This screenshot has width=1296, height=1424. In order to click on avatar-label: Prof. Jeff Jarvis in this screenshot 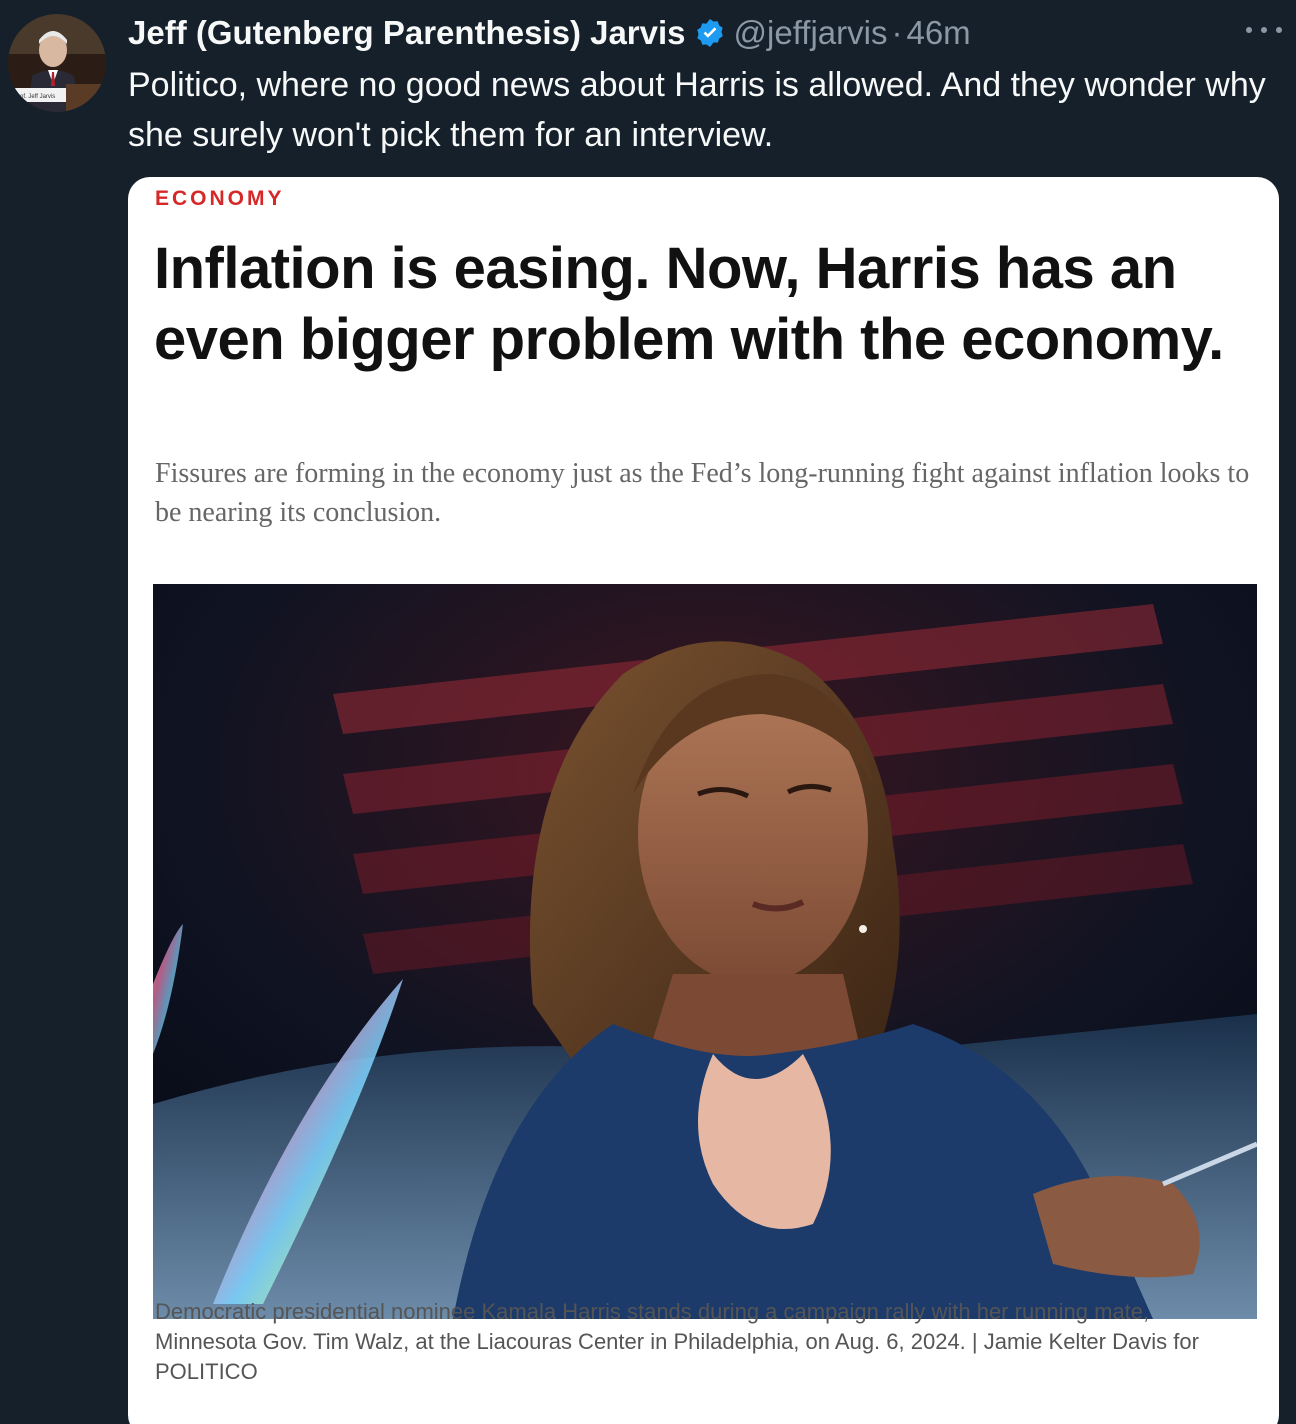, I will do `click(34, 97)`.